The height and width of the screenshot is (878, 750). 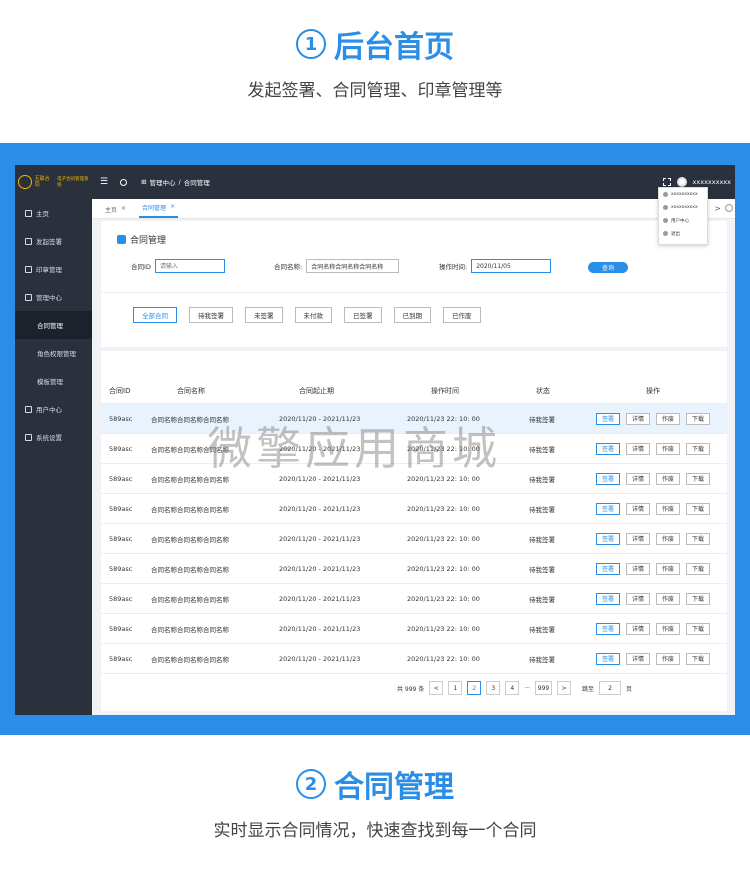 I want to click on tab-contracts: 合同管理 ×, so click(x=159, y=210).